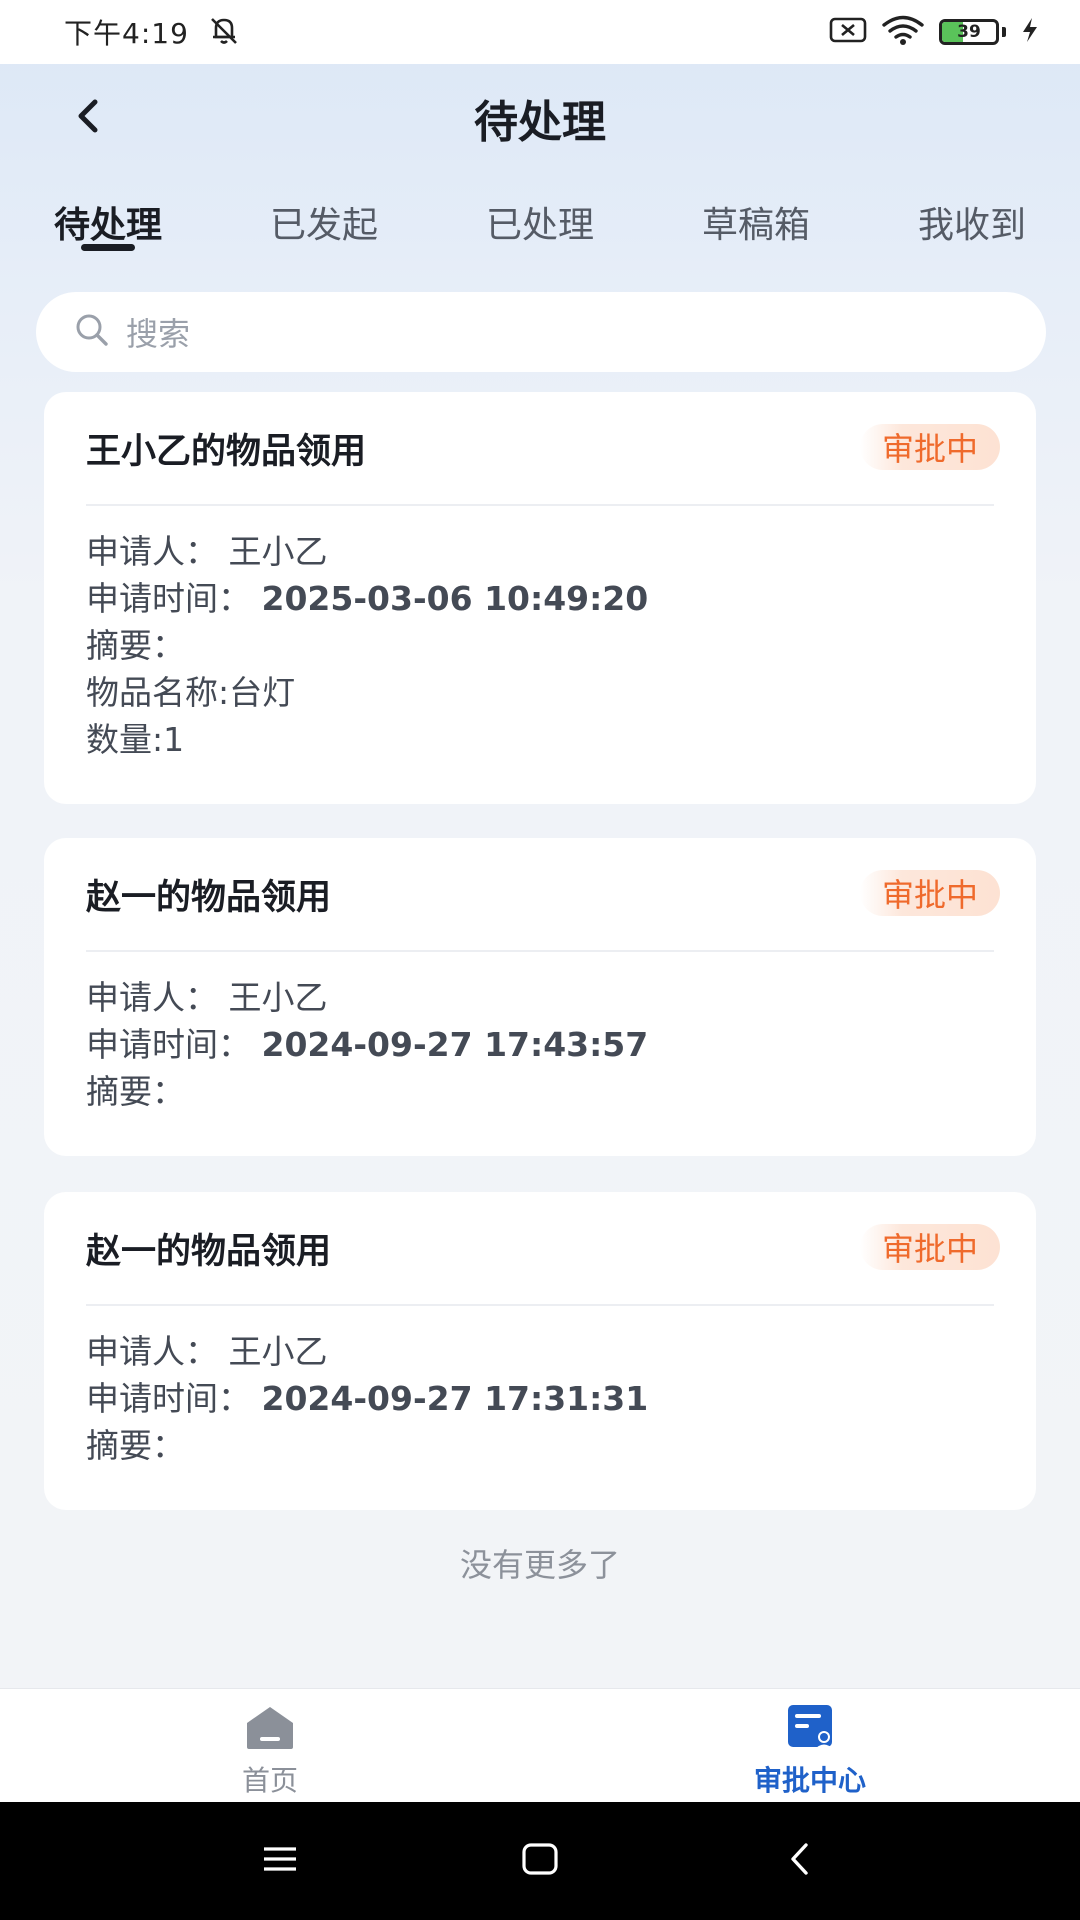  I want to click on card-body: 申请人： 王小乙 申请时间： 2024-09-27 17:43:57 摘要：, so click(540, 1033).